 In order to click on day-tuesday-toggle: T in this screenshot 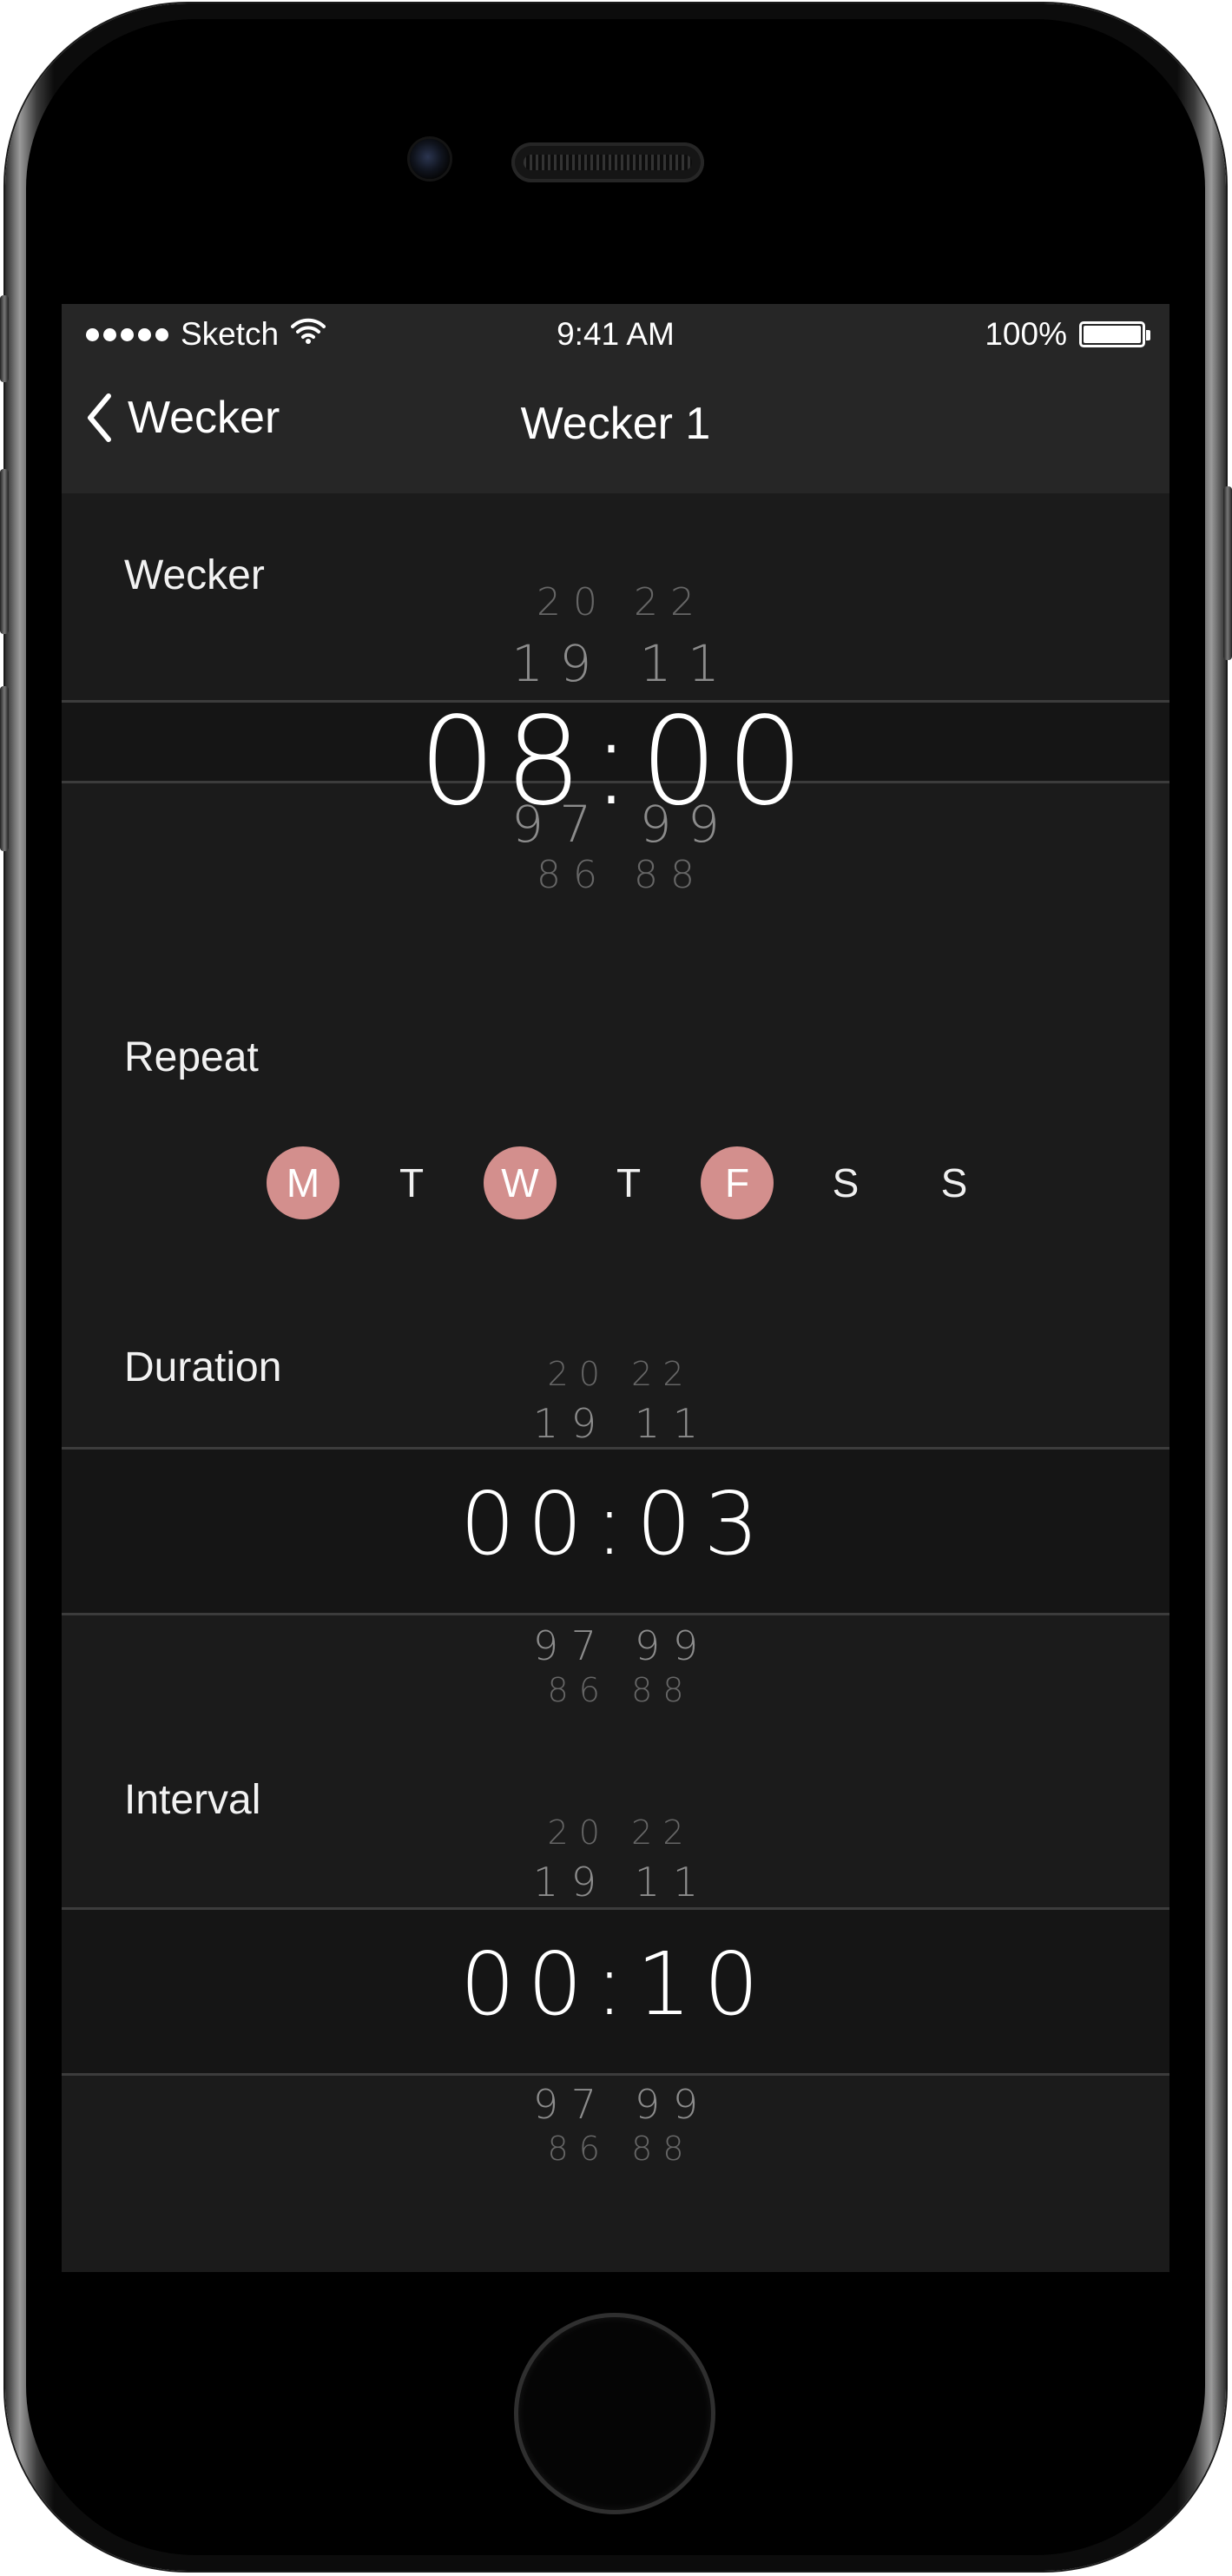, I will do `click(411, 1182)`.